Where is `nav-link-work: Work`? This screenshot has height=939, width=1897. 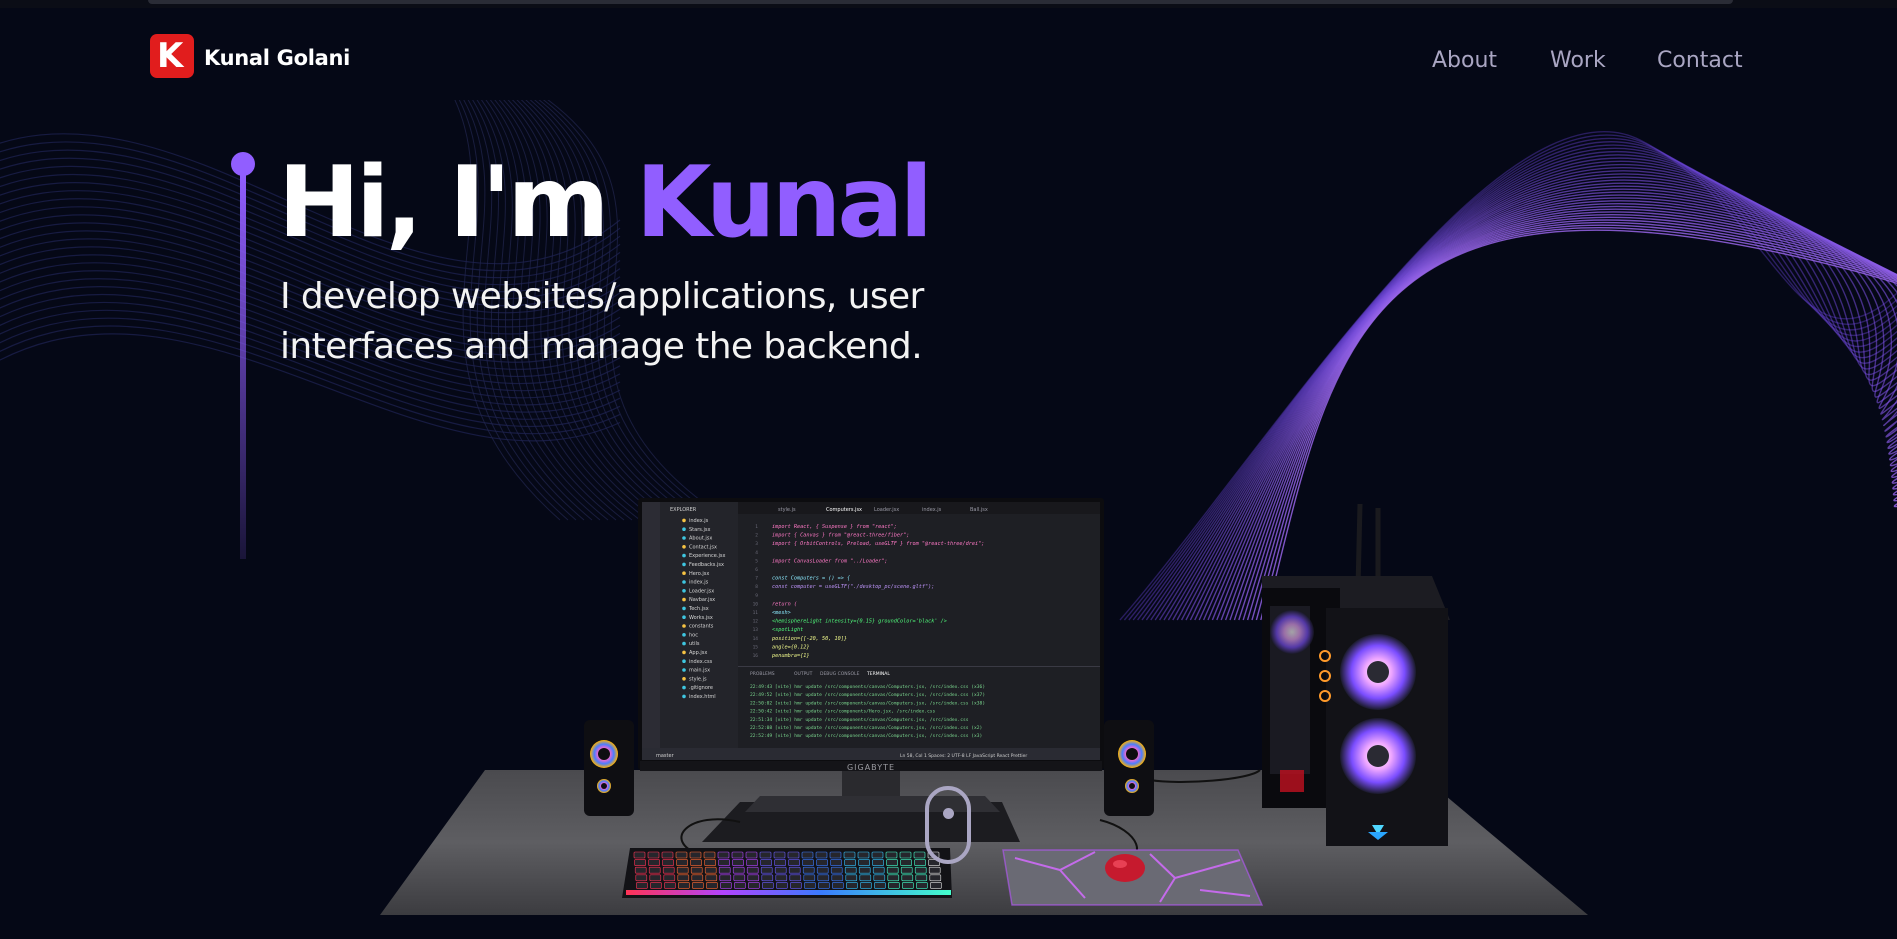
nav-link-work: Work is located at coordinates (1578, 60).